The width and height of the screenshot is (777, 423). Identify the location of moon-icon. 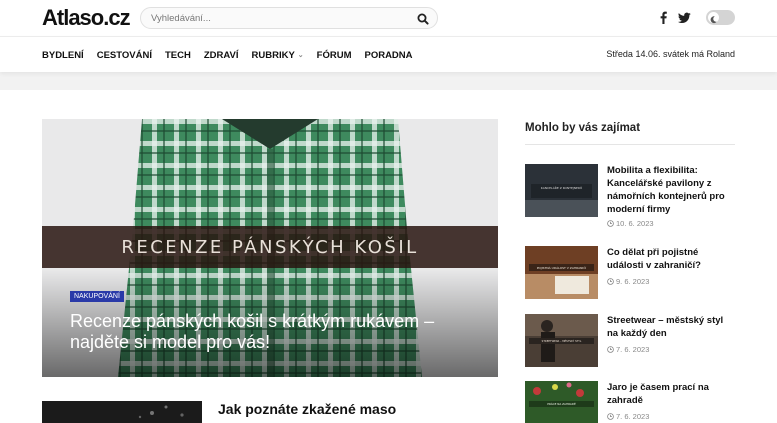
(713, 20).